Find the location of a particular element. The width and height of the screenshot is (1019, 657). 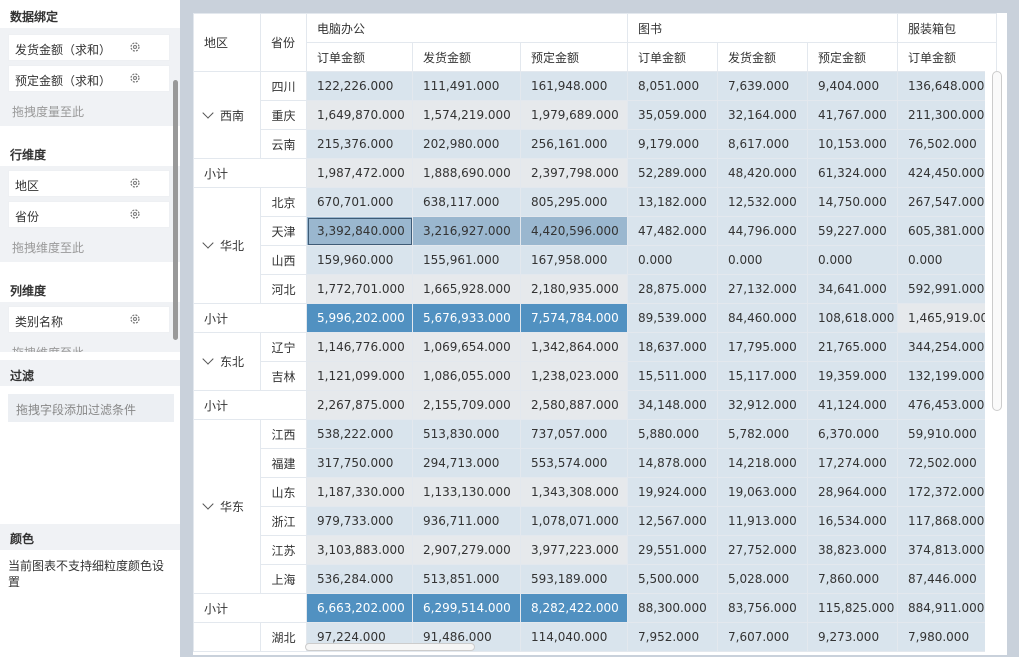

value-cell: 114,040.000 is located at coordinates (574, 637).